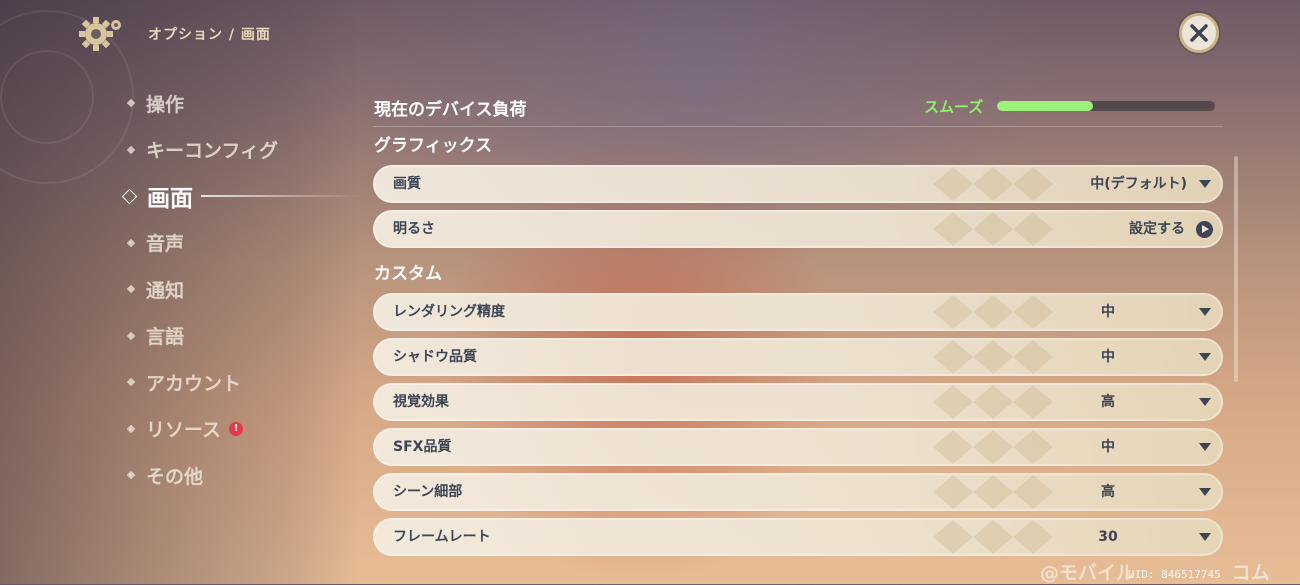 The height and width of the screenshot is (585, 1300). I want to click on nav-item-label: 操作, so click(165, 104).